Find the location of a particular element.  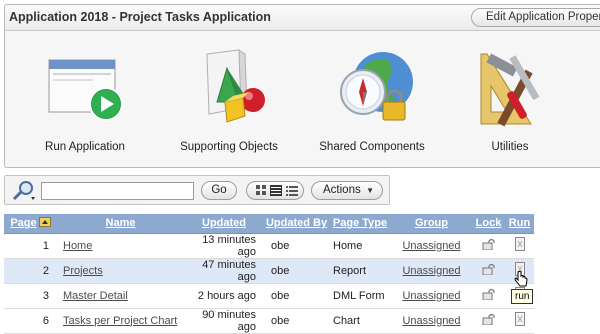

edit-application-properties-button: Edit Application Properties is located at coordinates (535, 17).